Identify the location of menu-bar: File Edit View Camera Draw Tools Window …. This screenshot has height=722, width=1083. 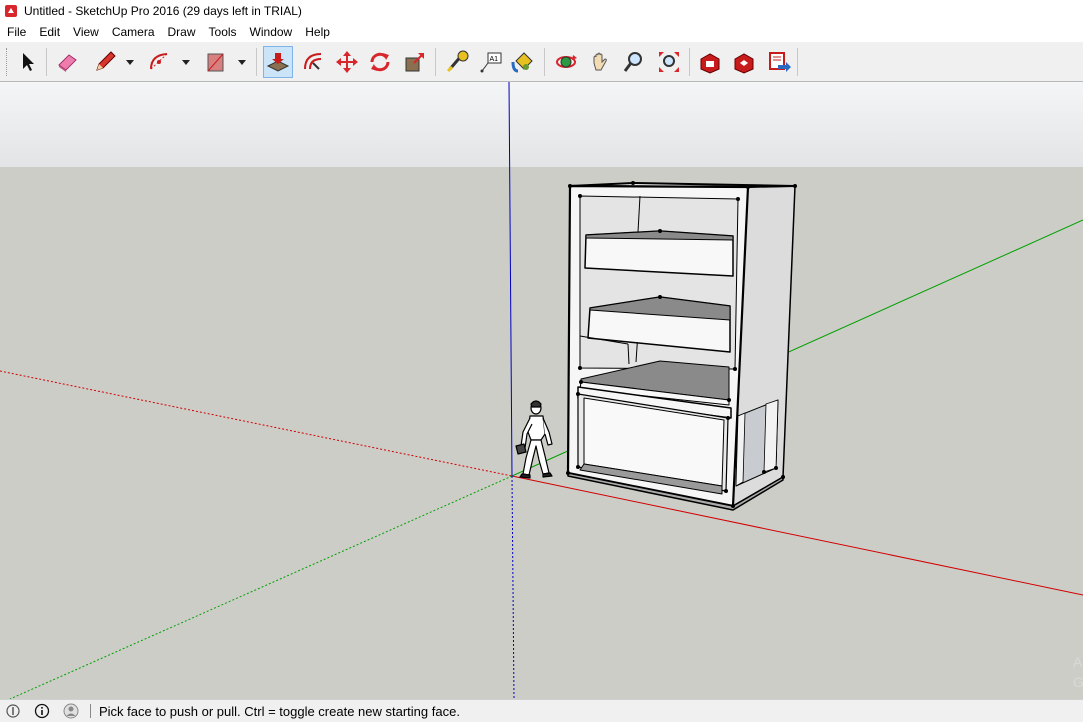
(541, 32).